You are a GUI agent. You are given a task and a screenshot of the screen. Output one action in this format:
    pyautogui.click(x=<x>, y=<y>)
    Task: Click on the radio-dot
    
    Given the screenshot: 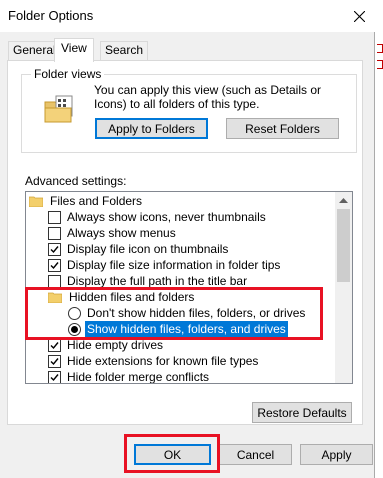 What is the action you would take?
    pyautogui.click(x=74, y=329)
    